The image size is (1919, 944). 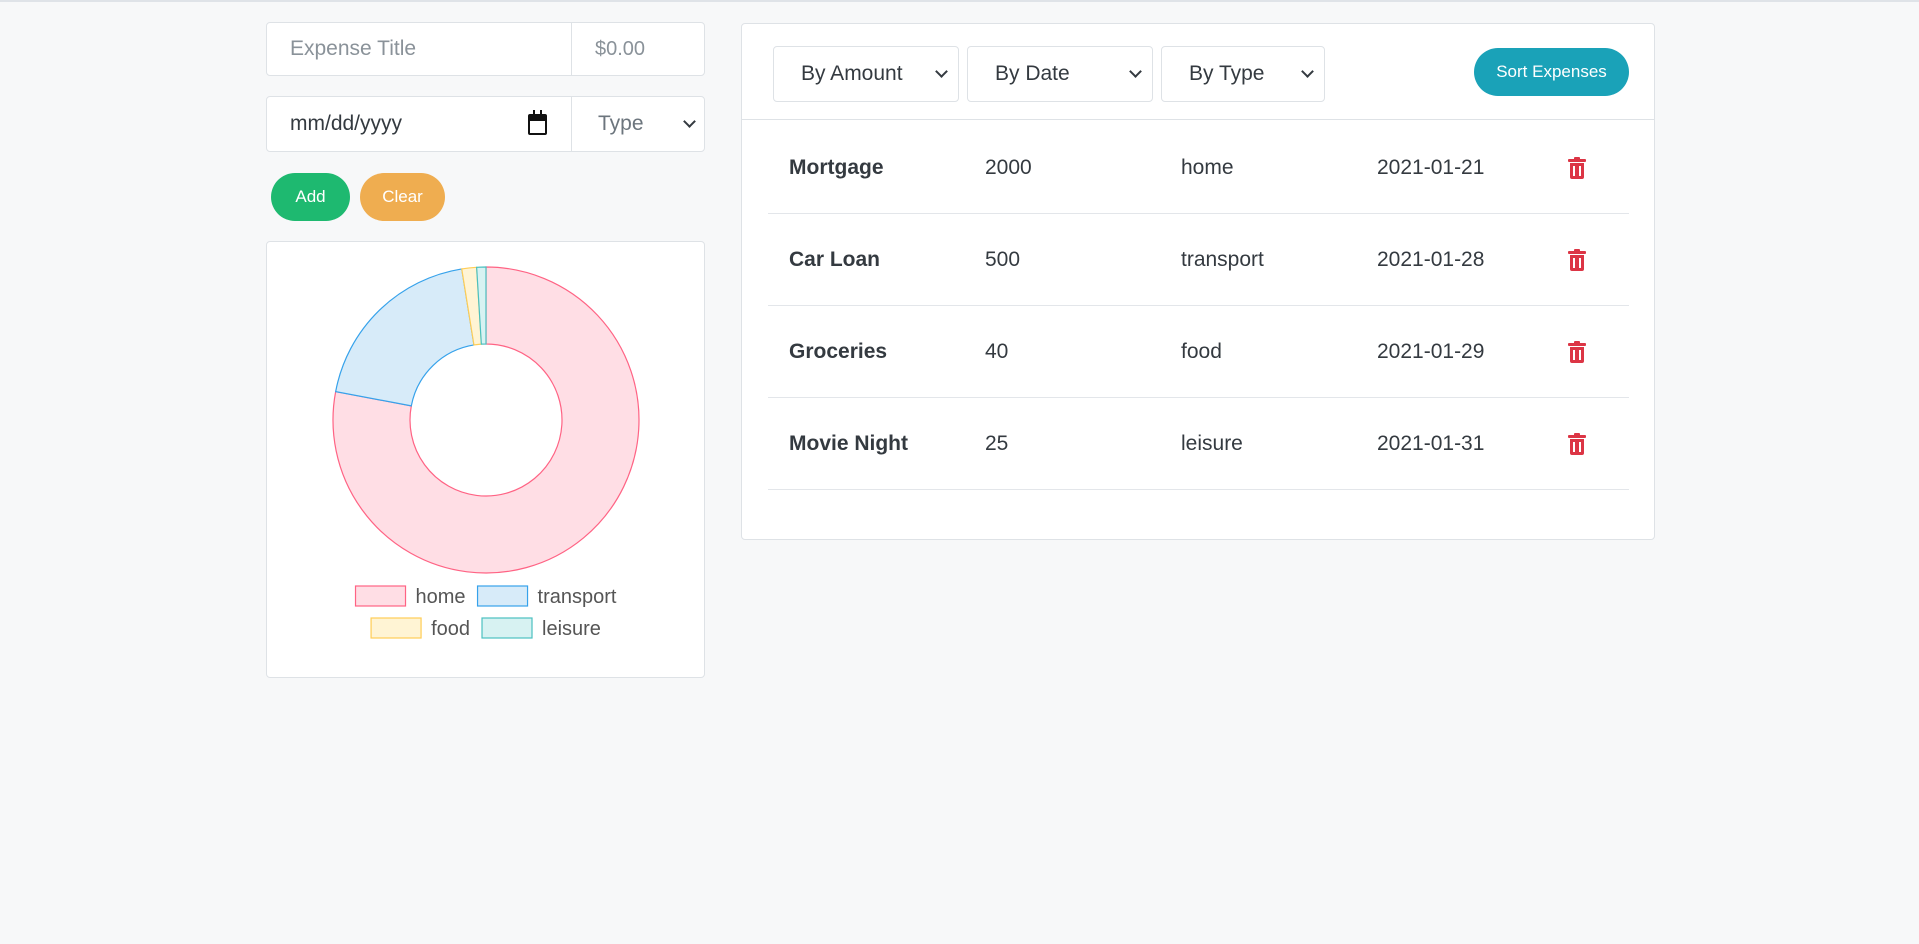 What do you see at coordinates (1551, 72) in the screenshot?
I see `sort-expenses-button: Sort Expenses` at bounding box center [1551, 72].